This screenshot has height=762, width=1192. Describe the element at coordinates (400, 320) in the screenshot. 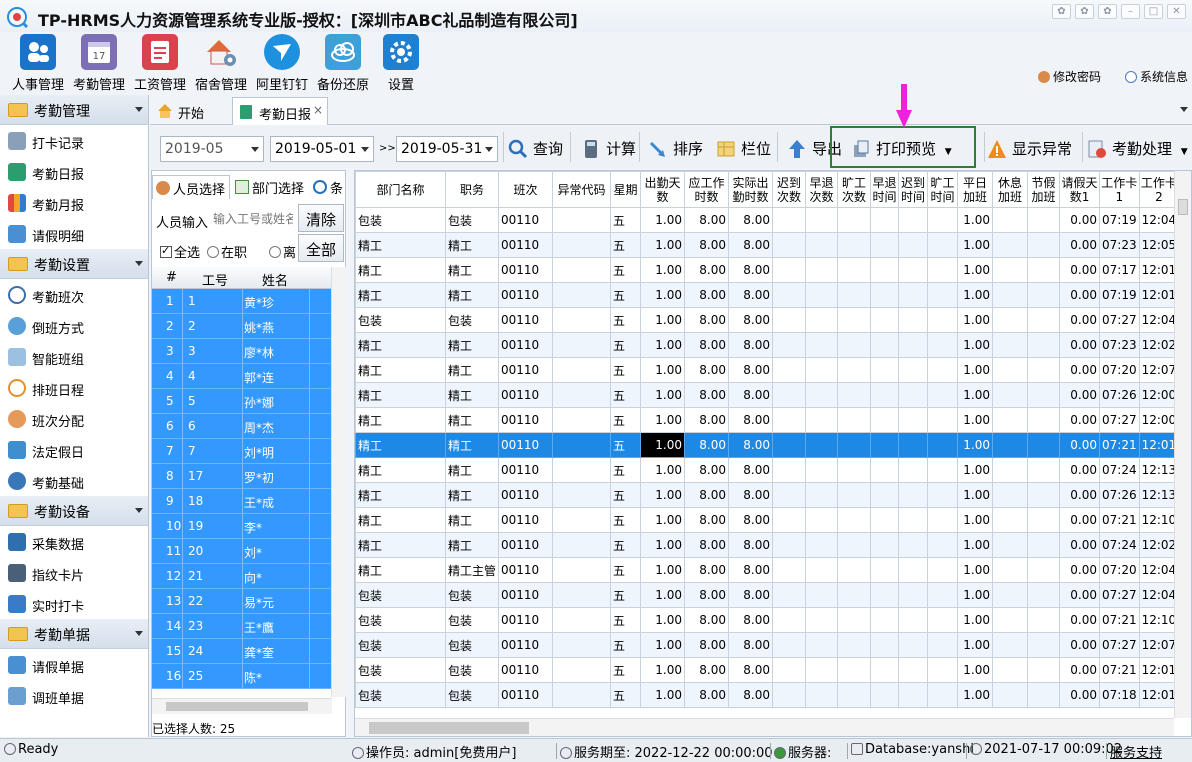

I see `table-cell: 包装` at that location.